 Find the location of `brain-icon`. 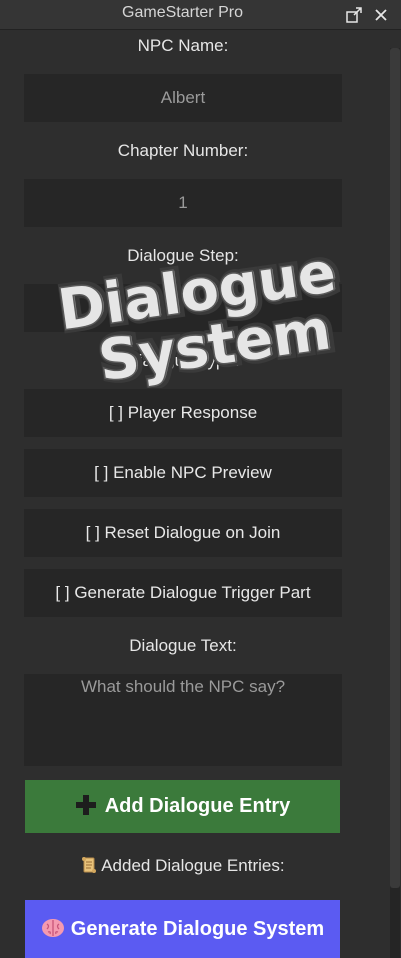

brain-icon is located at coordinates (53, 929).